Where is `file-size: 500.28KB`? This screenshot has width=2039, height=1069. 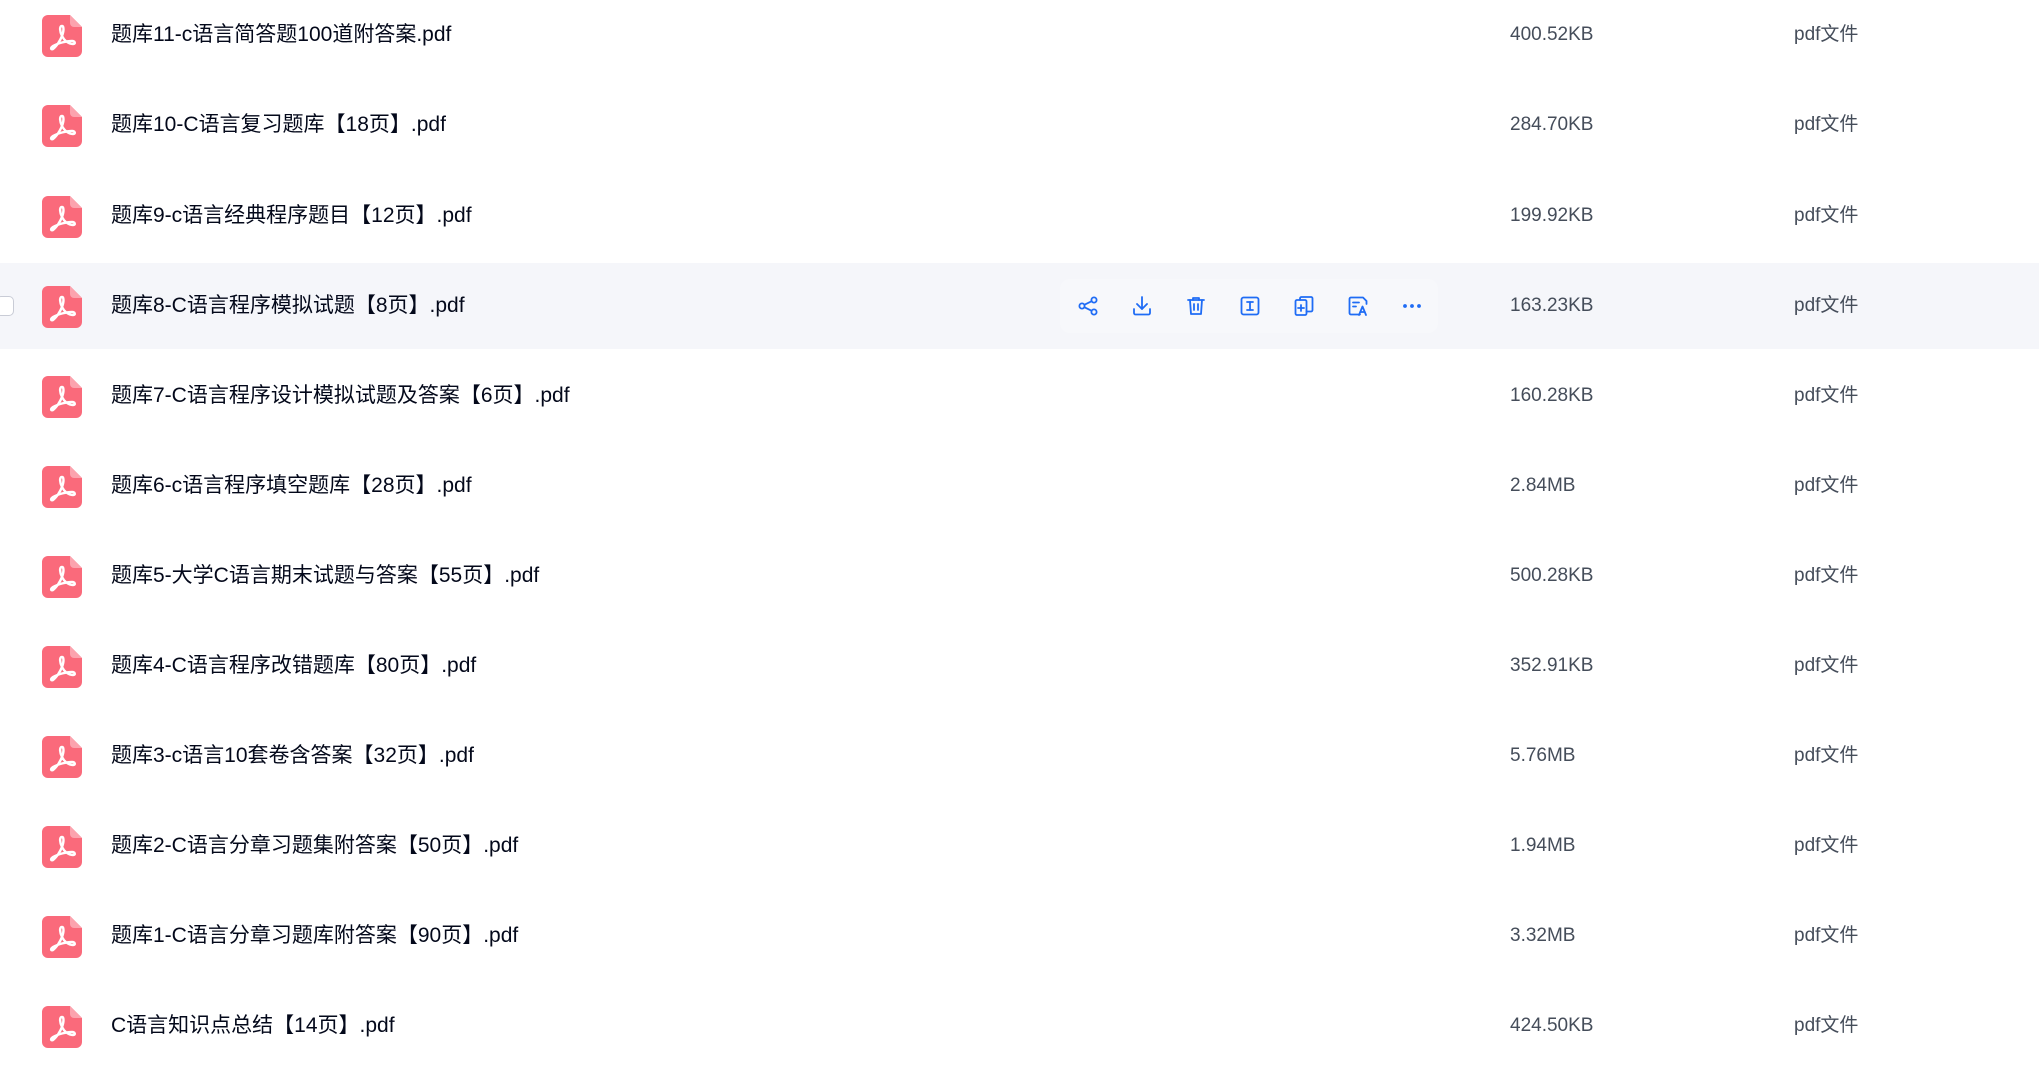
file-size: 500.28KB is located at coordinates (1552, 575).